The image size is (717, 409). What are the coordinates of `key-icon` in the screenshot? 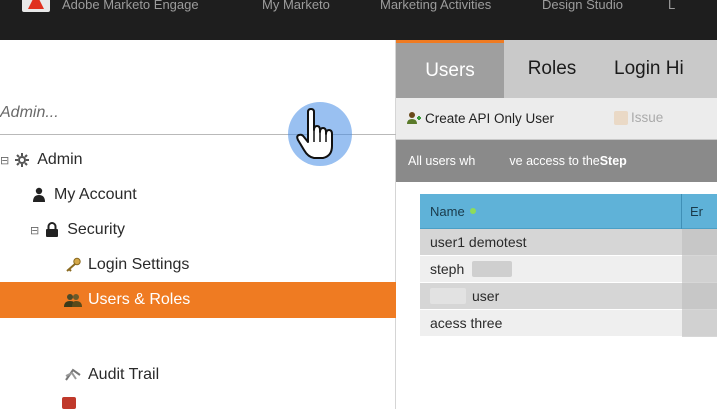 It's located at (73, 265).